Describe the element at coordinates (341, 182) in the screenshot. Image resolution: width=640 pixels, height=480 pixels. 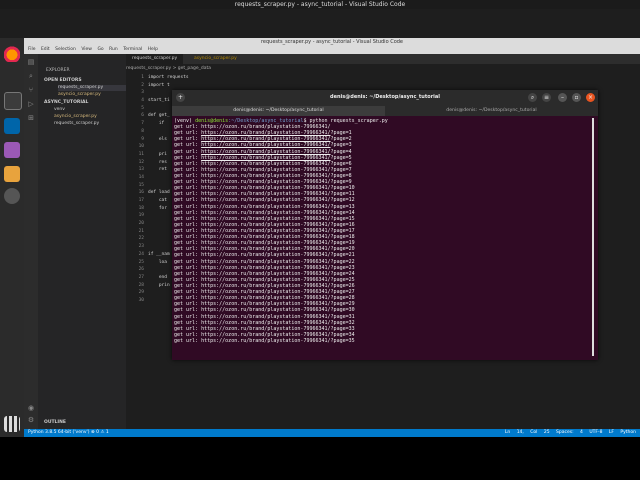
I see `line-page: ?page=9` at that location.